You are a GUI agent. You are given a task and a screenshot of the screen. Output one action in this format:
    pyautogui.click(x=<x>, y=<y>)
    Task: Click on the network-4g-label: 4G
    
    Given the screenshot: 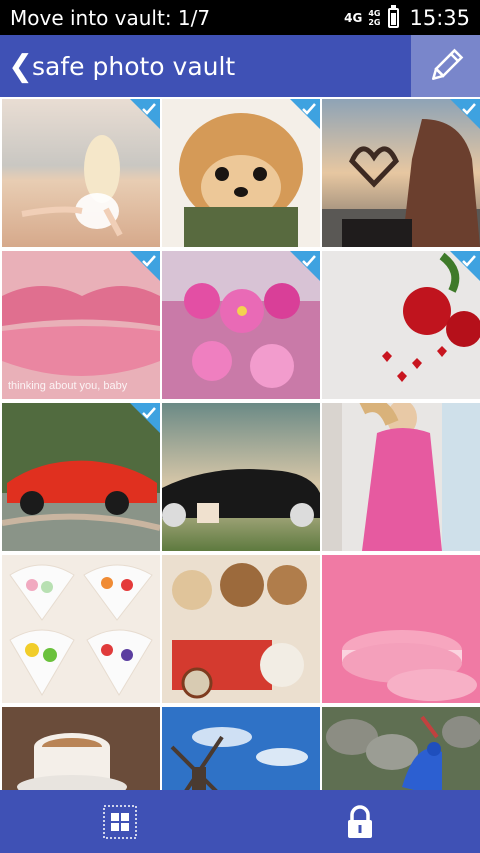 What is the action you would take?
    pyautogui.click(x=353, y=17)
    